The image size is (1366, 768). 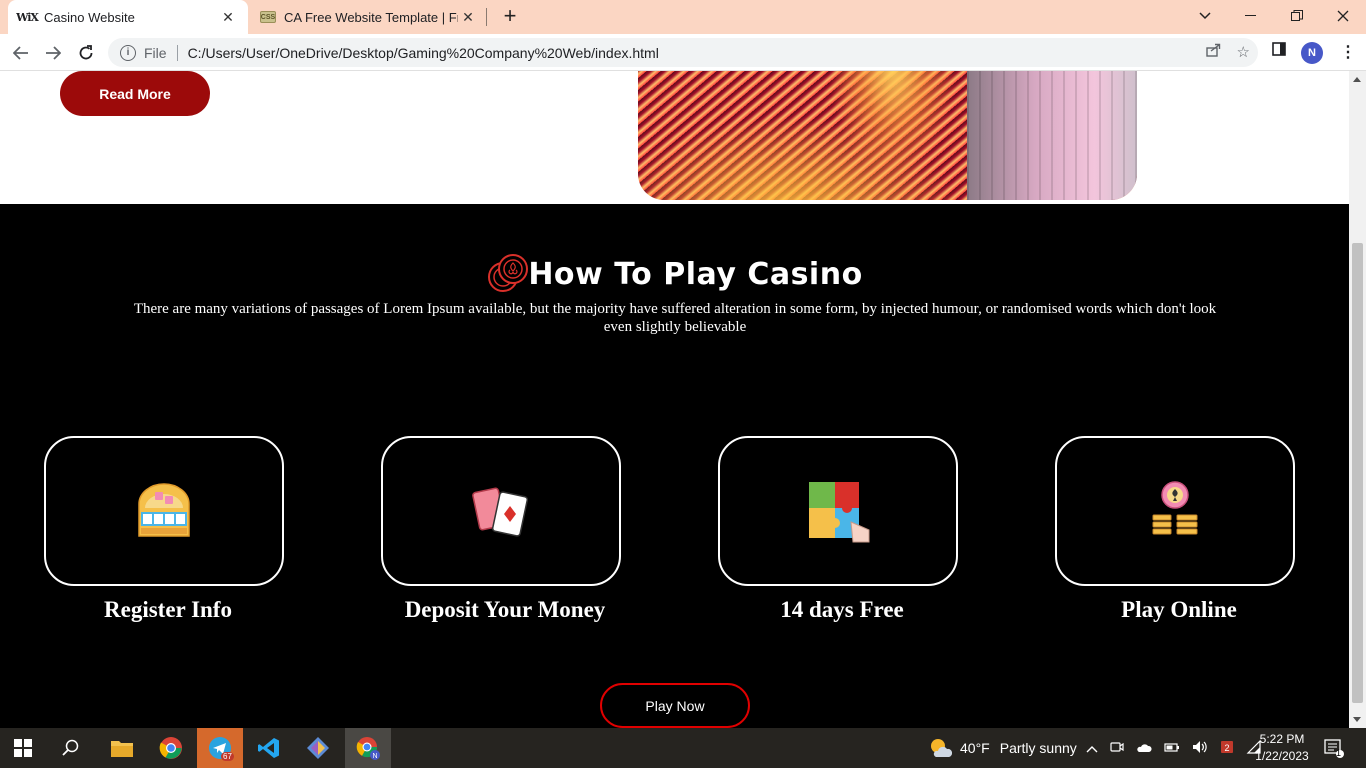 I want to click on scroll-down-arrow-icon, so click(x=1357, y=719).